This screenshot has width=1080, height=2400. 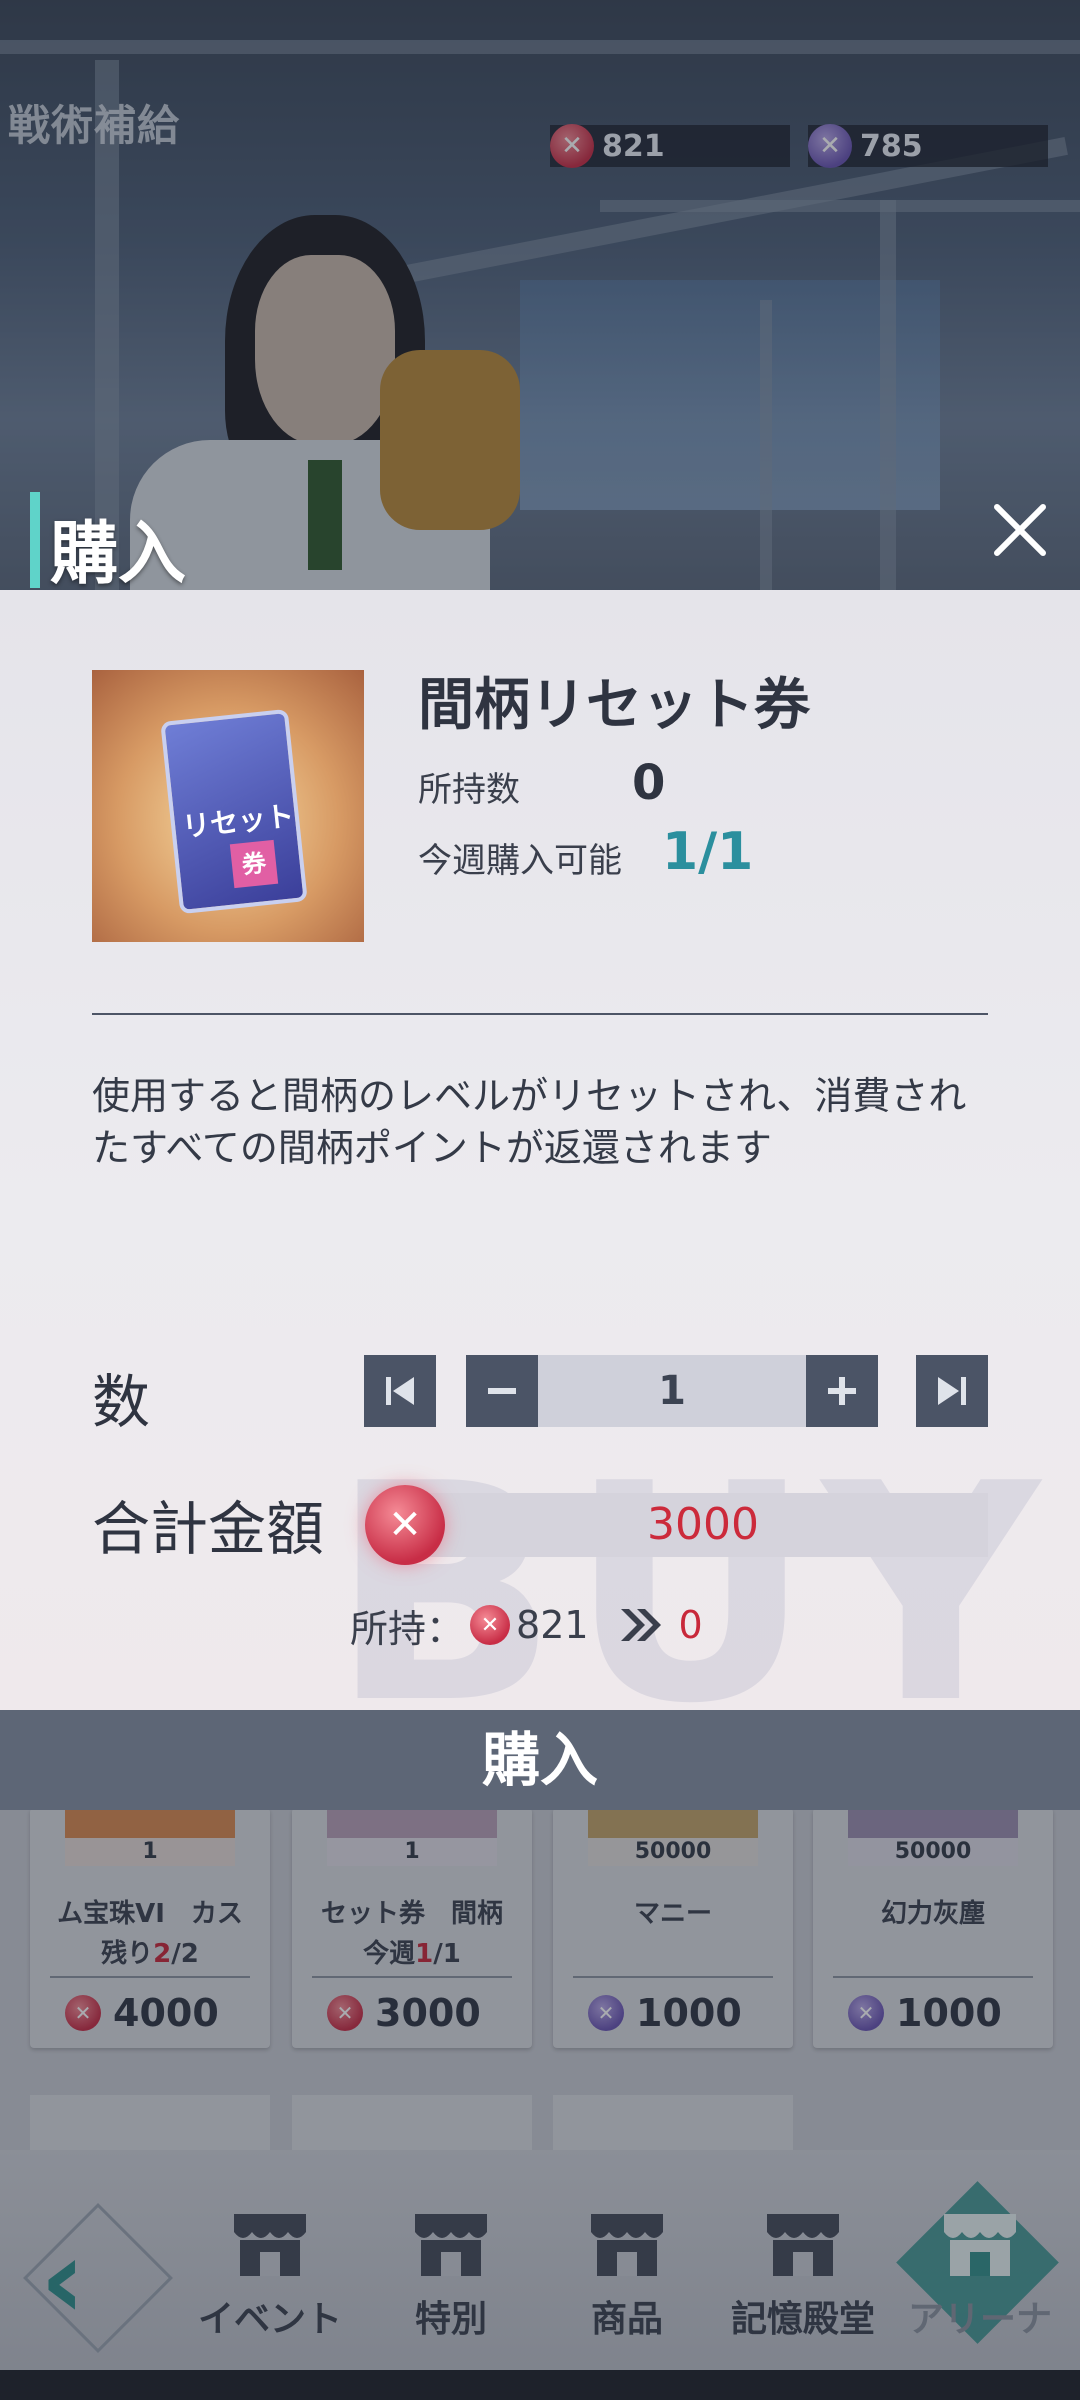 I want to click on quantity-label: 数, so click(x=121, y=1402).